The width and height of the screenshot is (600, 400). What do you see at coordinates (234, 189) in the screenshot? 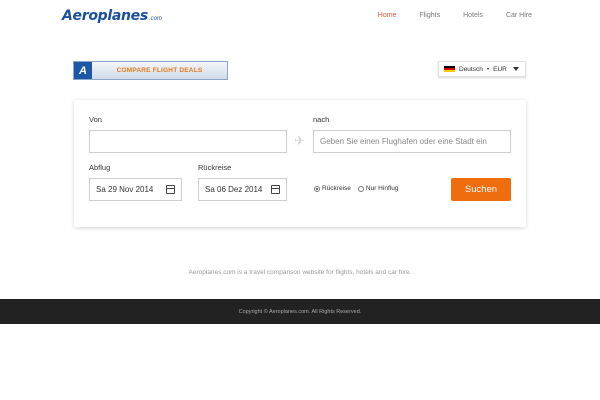
I see `return-date-value: Sa 06 Dez 2014` at bounding box center [234, 189].